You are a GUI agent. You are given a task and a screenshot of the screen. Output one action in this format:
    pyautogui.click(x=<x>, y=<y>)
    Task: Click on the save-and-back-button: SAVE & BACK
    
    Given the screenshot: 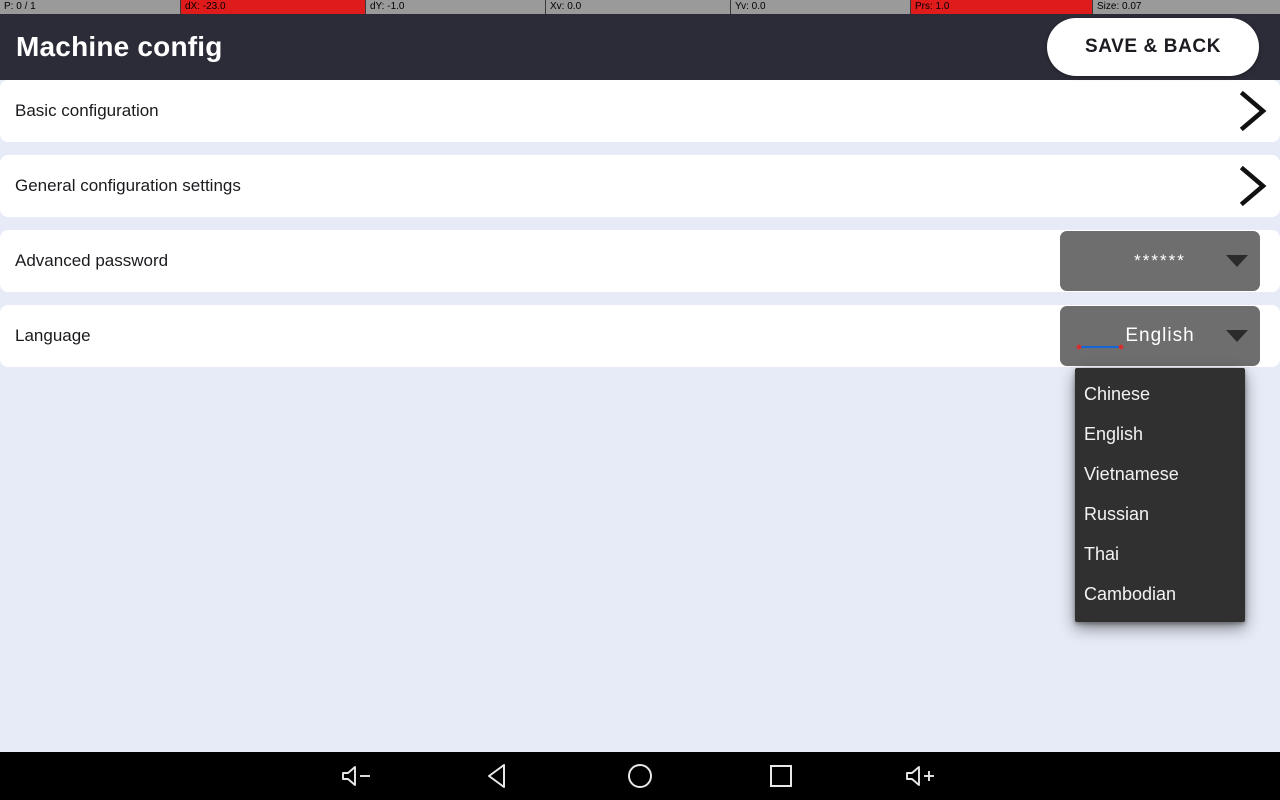 What is the action you would take?
    pyautogui.click(x=1153, y=47)
    